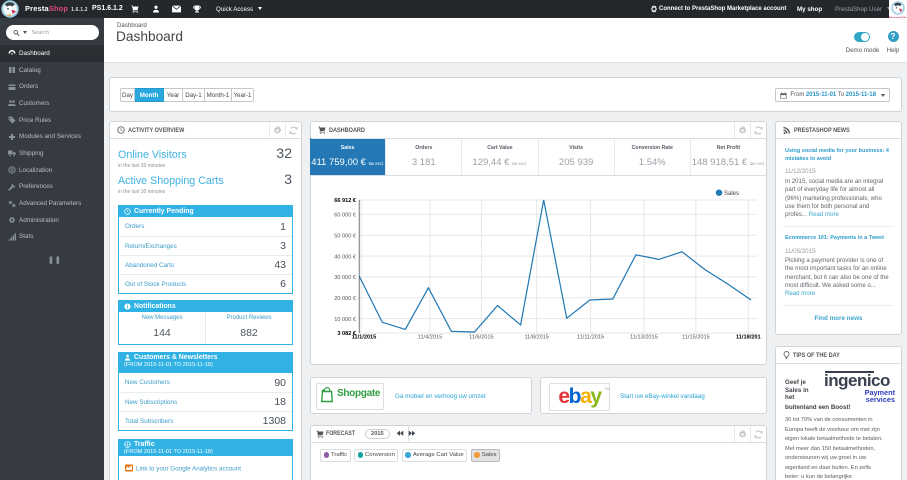 The image size is (907, 480). What do you see at coordinates (345, 236) in the screenshot?
I see `svg-text: 50 000 €` at bounding box center [345, 236].